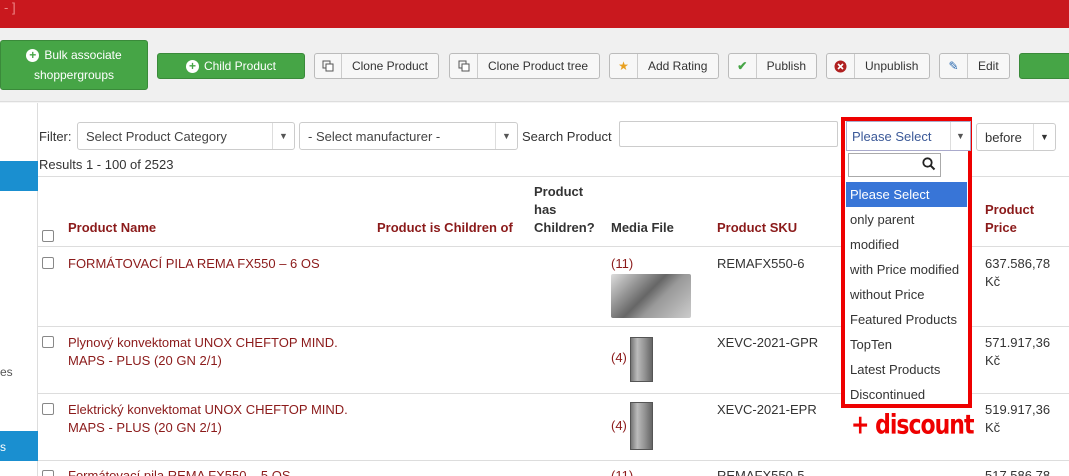 This screenshot has width=1069, height=476. I want to click on bulk-associate-button: + Bulk associate shoppergroups, so click(74, 65).